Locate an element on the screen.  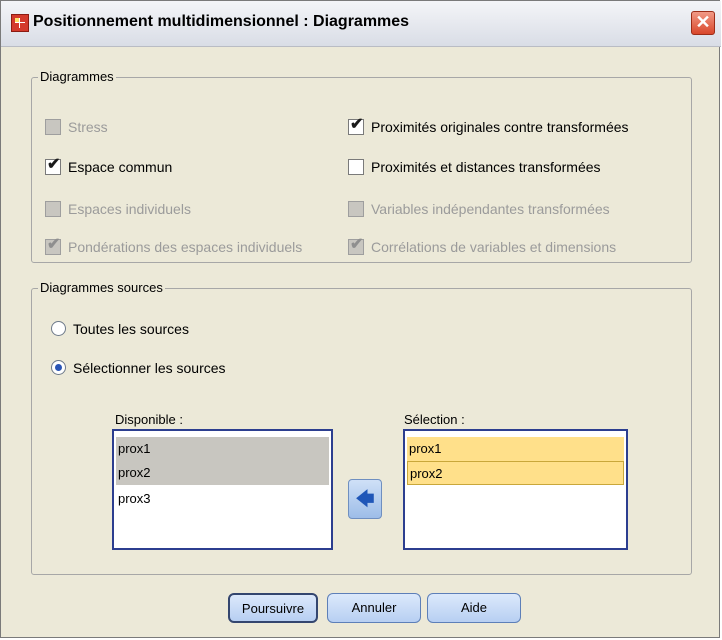
checkbox-label: Stress is located at coordinates (88, 127).